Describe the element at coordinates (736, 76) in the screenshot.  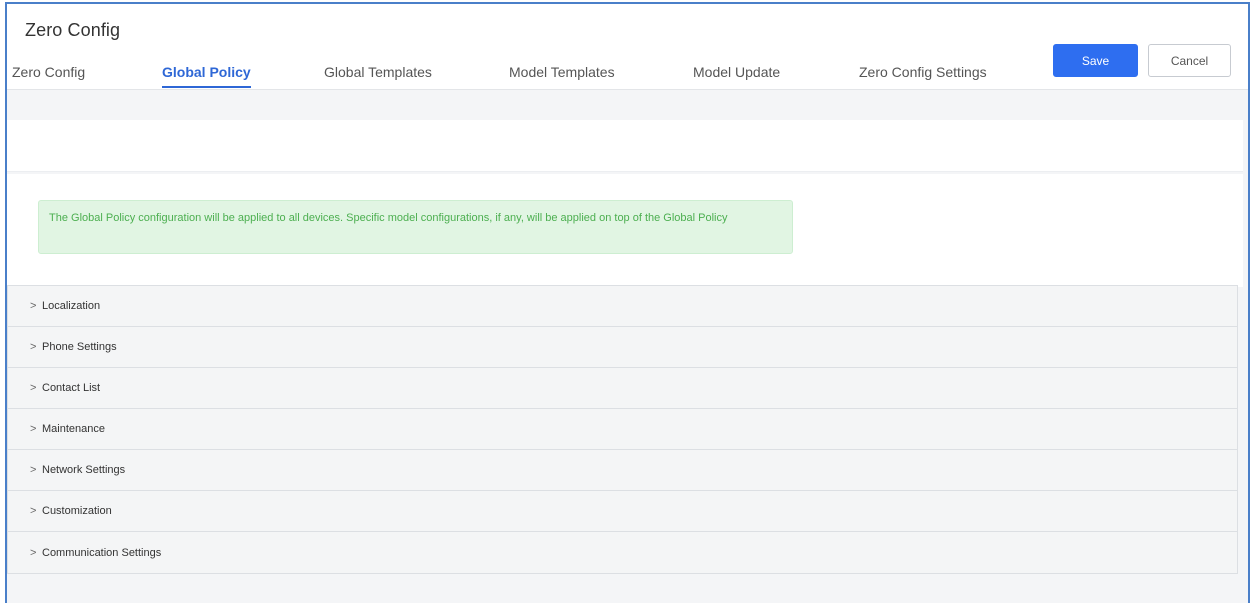
I see `tab-model-update: Model Update` at that location.